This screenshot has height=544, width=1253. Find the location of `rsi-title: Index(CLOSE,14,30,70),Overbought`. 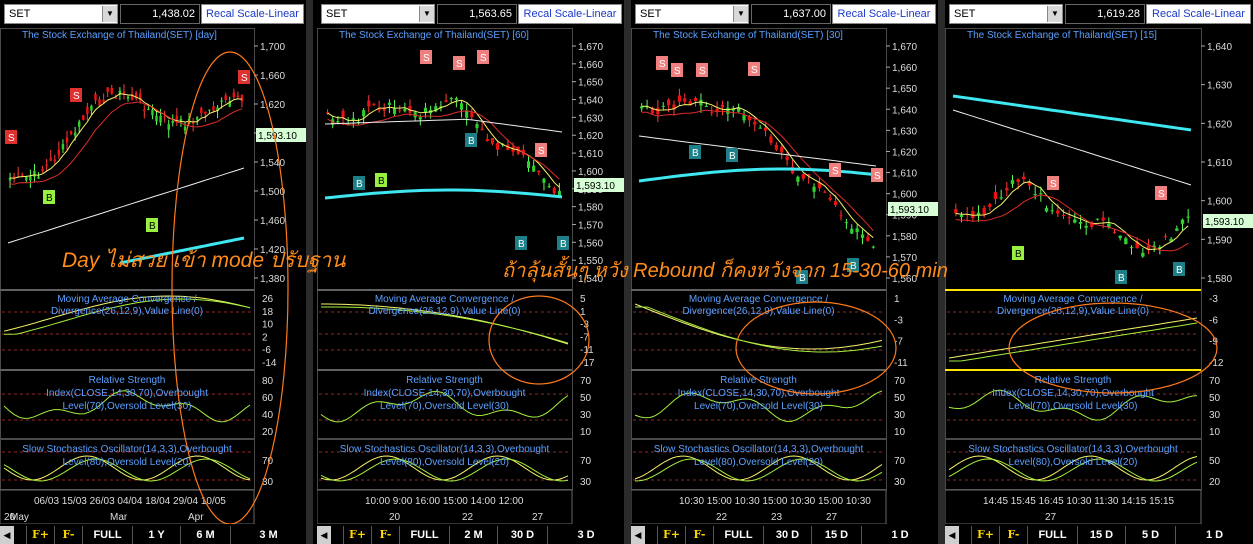

rsi-title: Index(CLOSE,14,30,70),Overbought is located at coordinates (445, 393).